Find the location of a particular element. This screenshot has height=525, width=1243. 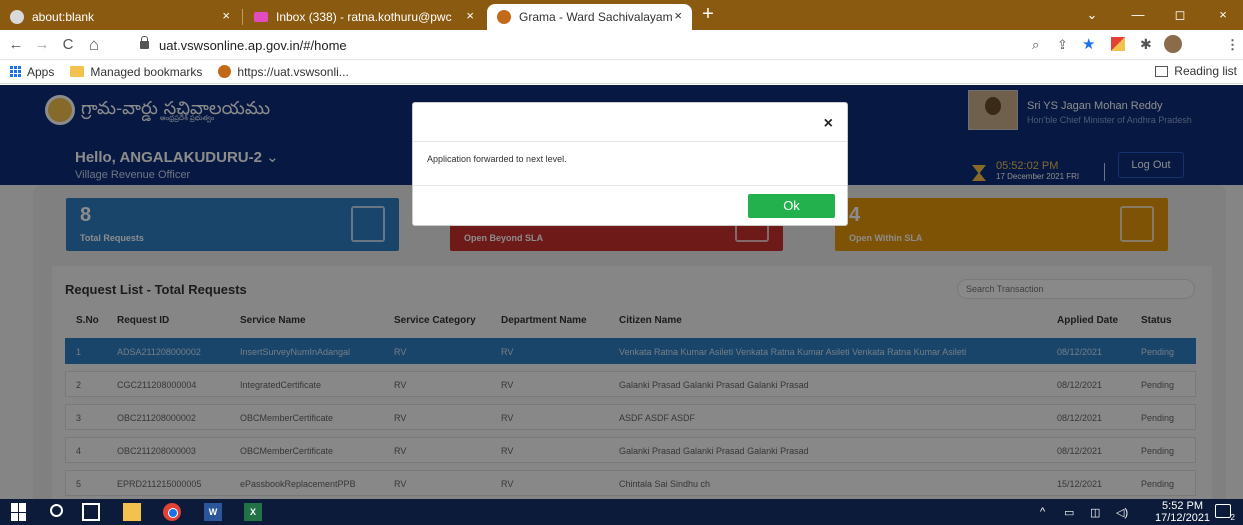

notification-icon: 2 is located at coordinates (1225, 513).